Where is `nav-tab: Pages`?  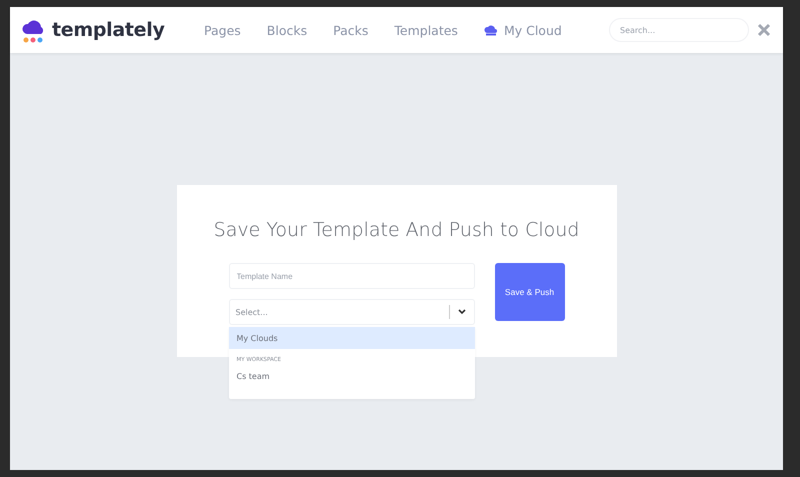
nav-tab: Pages is located at coordinates (222, 30).